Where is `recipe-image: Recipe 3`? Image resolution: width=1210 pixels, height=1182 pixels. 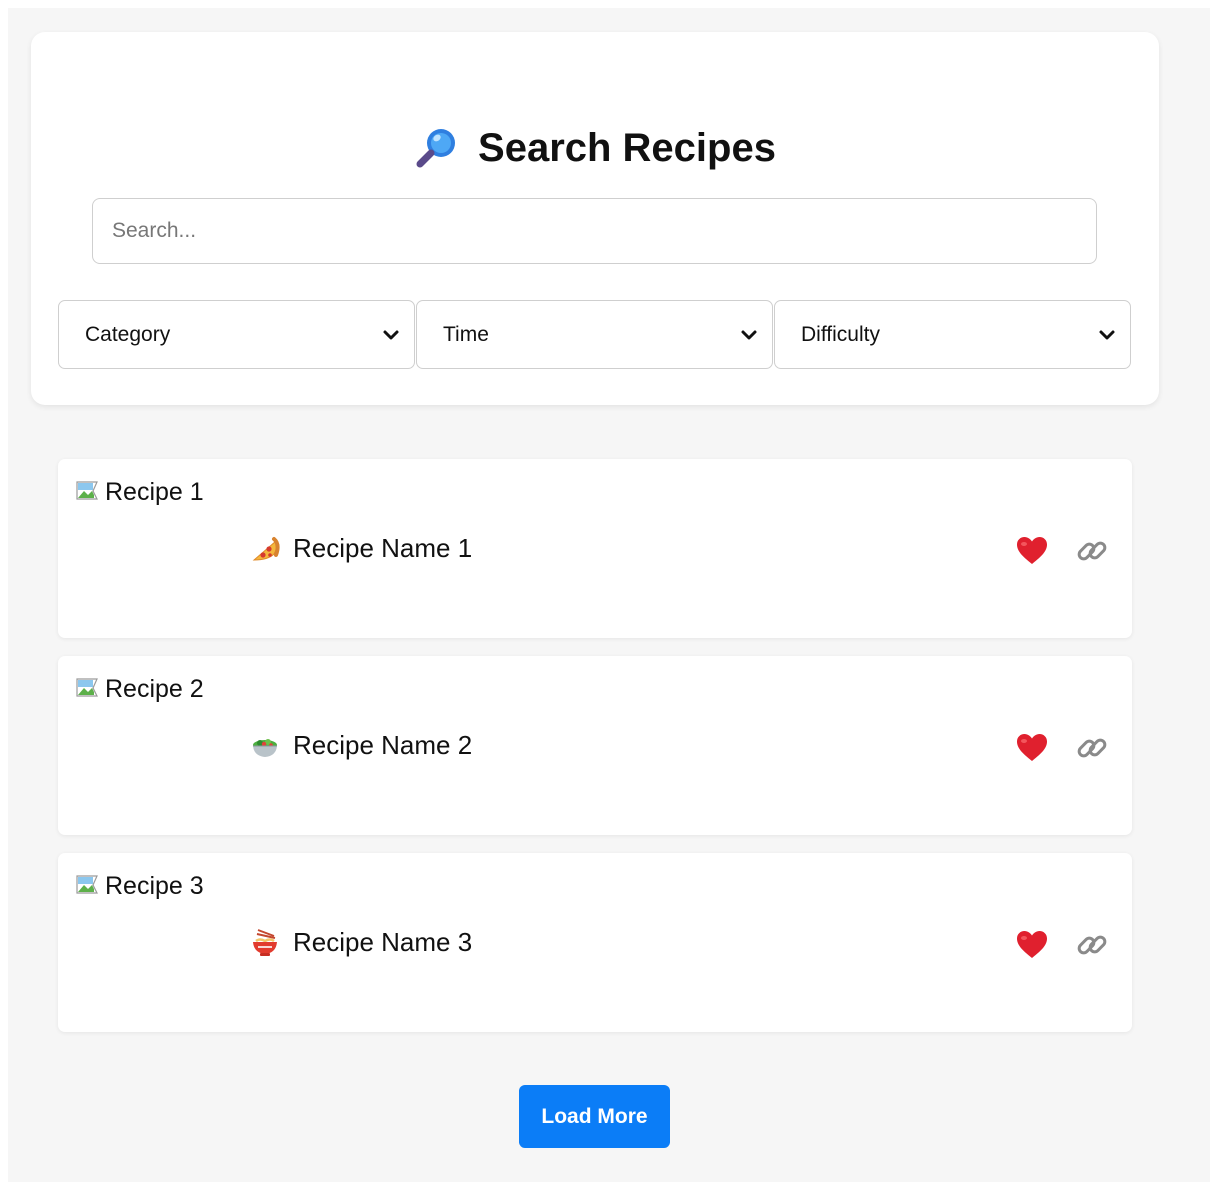 recipe-image: Recipe 3 is located at coordinates (139, 886).